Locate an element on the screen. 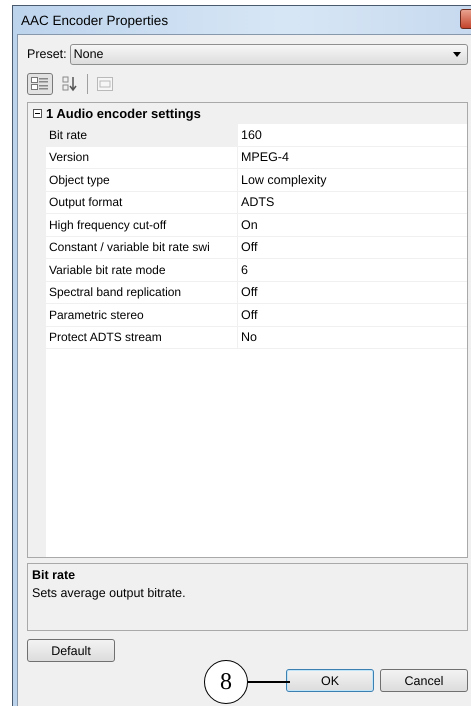 Image resolution: width=471 pixels, height=706 pixels. sort-icon is located at coordinates (70, 84).